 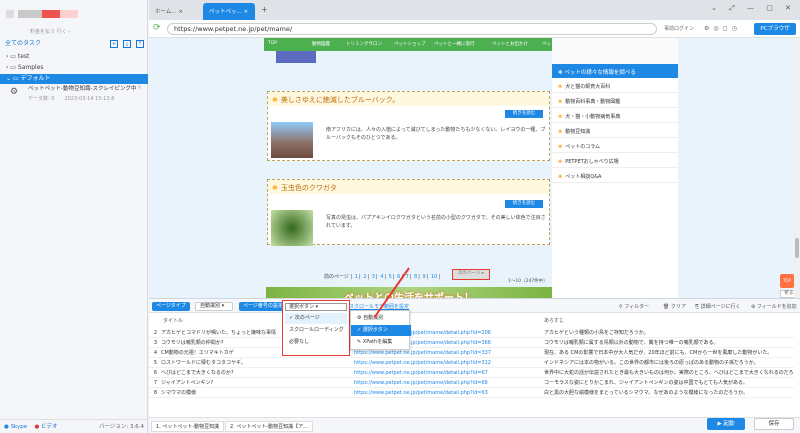 I want to click on filter-button: ⚲ フィルター, so click(x=634, y=306).